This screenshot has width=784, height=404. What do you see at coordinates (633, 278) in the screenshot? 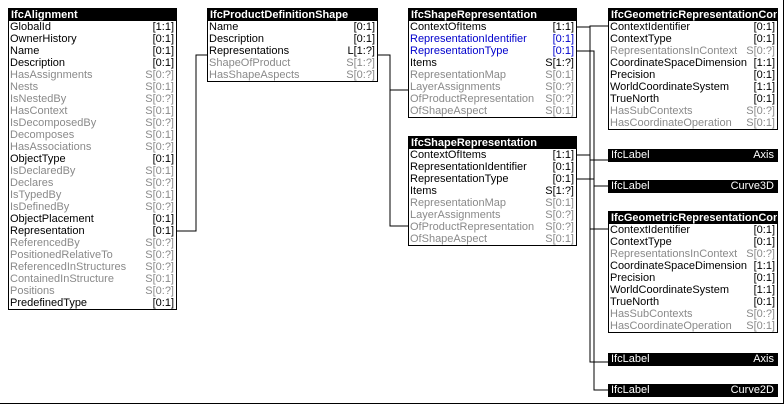
I see `attribute-name: Precision` at bounding box center [633, 278].